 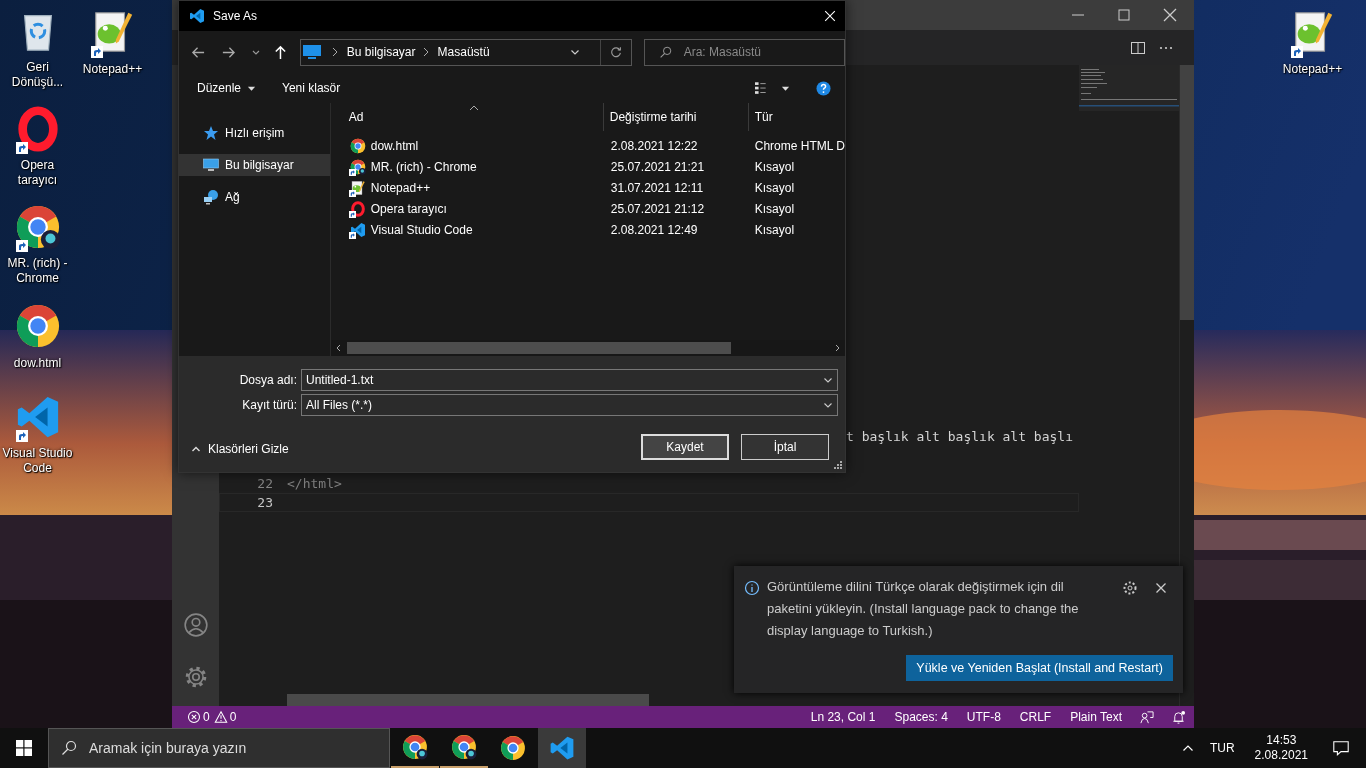 I want to click on windows-logo-icon, so click(x=24, y=748).